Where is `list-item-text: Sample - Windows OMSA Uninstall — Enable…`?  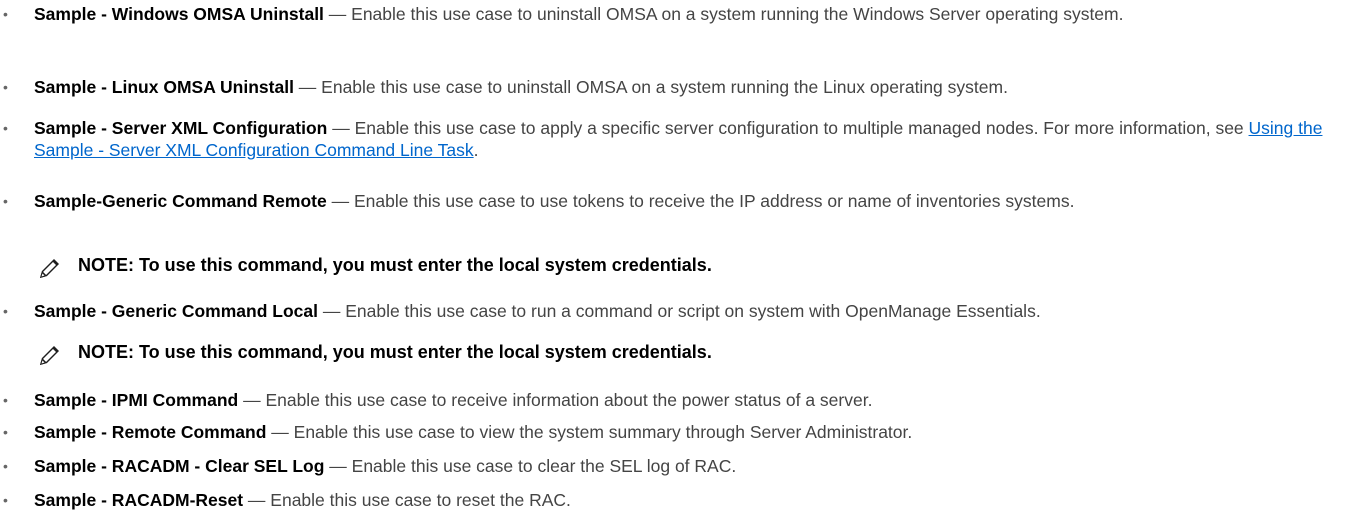
list-item-text: Sample - Windows OMSA Uninstall — Enable… is located at coordinates (682, 14).